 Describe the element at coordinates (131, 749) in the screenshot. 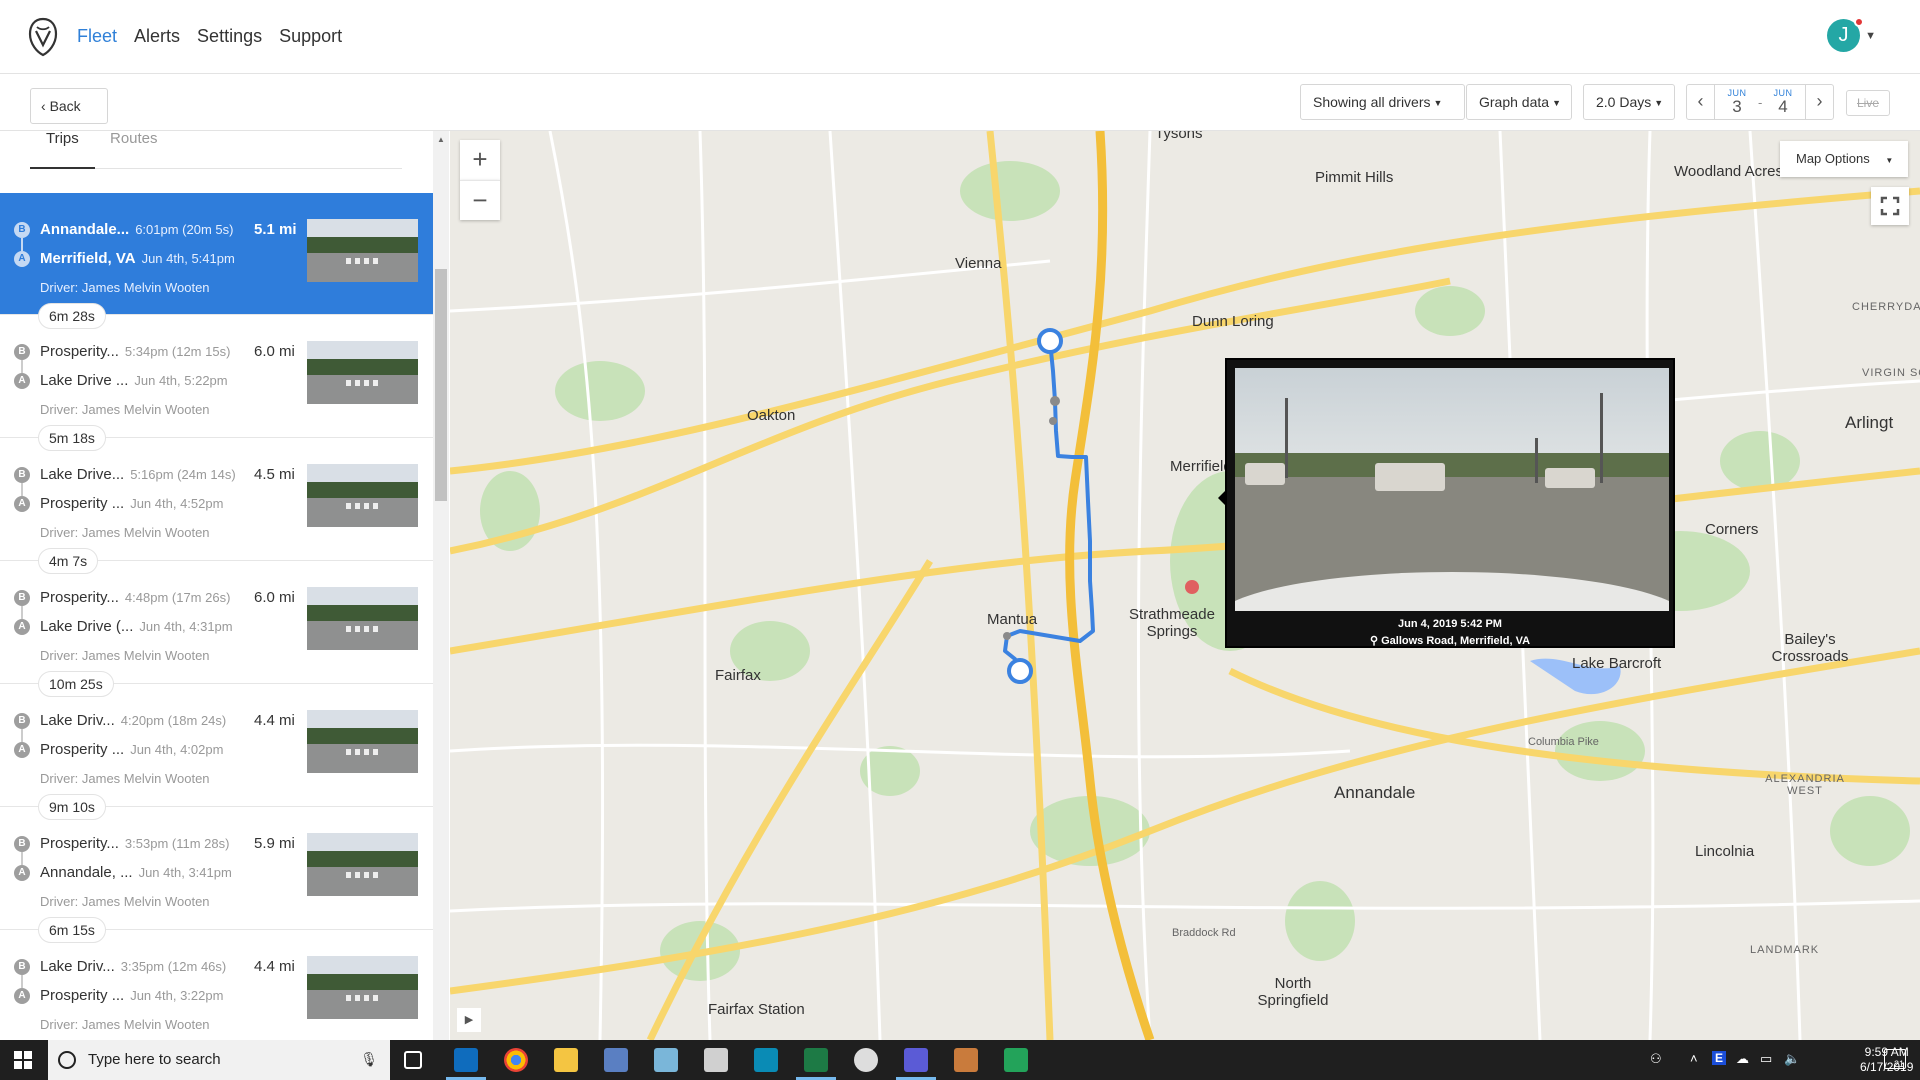

I see `trip-start-location: Prosperity ... Jun 4th, 4:02pm` at that location.